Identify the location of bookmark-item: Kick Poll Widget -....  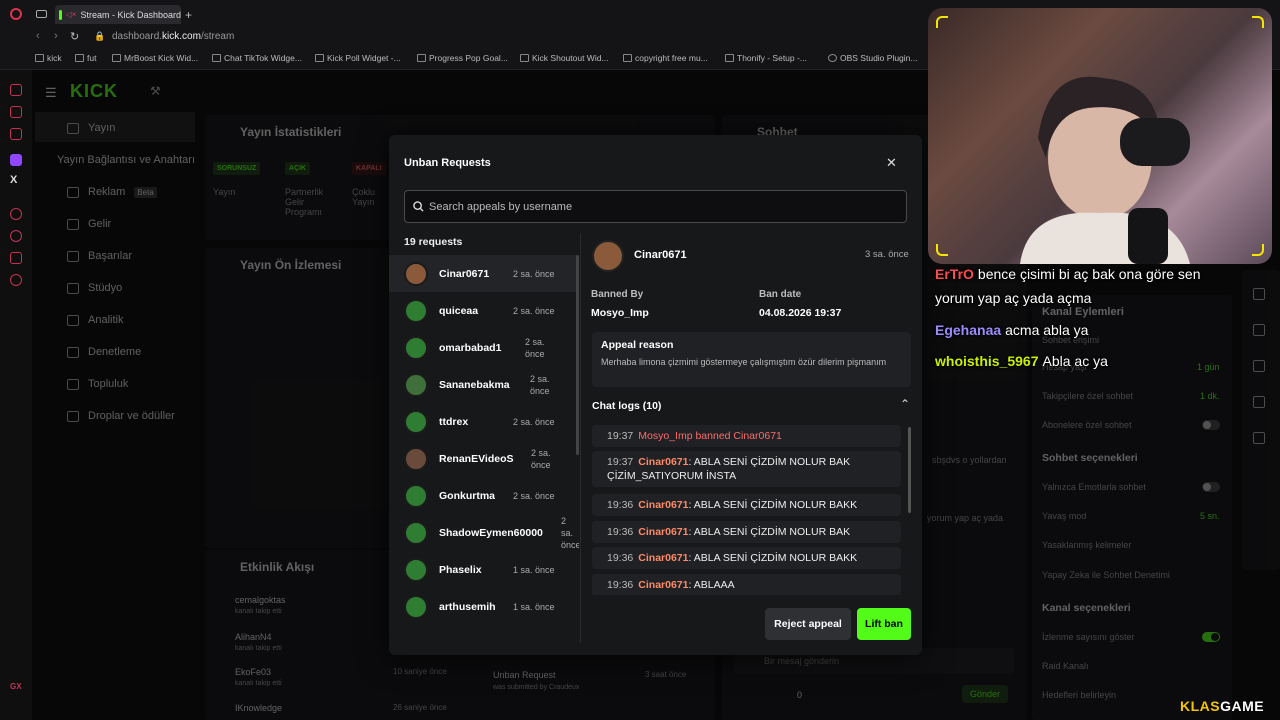
(358, 58).